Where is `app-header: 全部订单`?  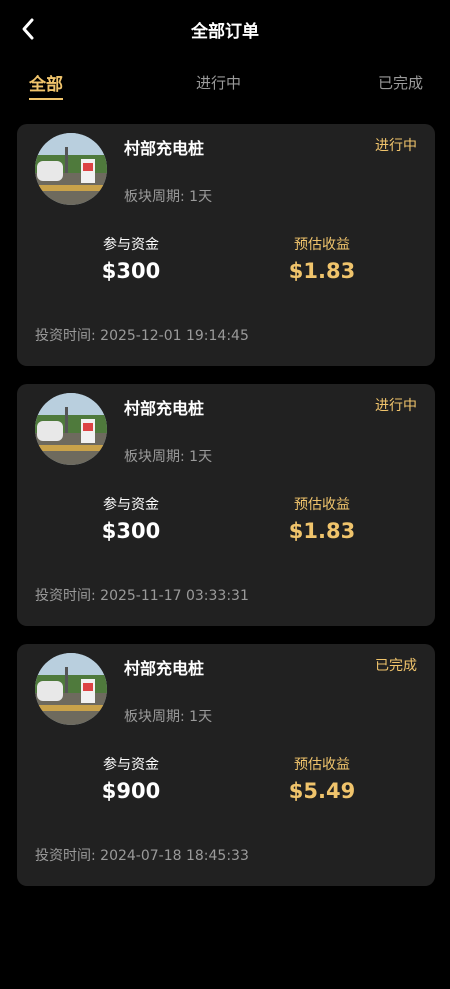 app-header: 全部订单 is located at coordinates (225, 29).